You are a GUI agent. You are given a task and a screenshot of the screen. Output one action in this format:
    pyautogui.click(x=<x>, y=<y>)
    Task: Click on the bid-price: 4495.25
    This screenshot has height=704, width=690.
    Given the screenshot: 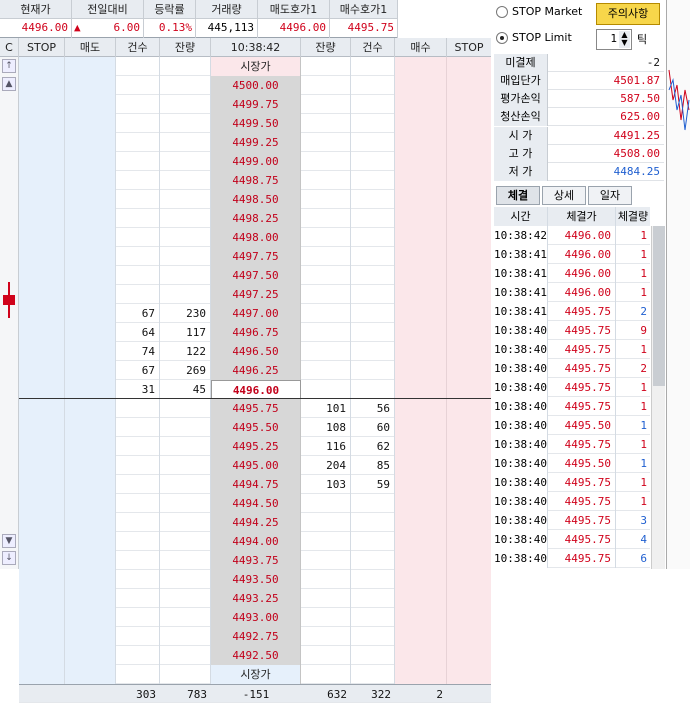 What is the action you would take?
    pyautogui.click(x=256, y=446)
    